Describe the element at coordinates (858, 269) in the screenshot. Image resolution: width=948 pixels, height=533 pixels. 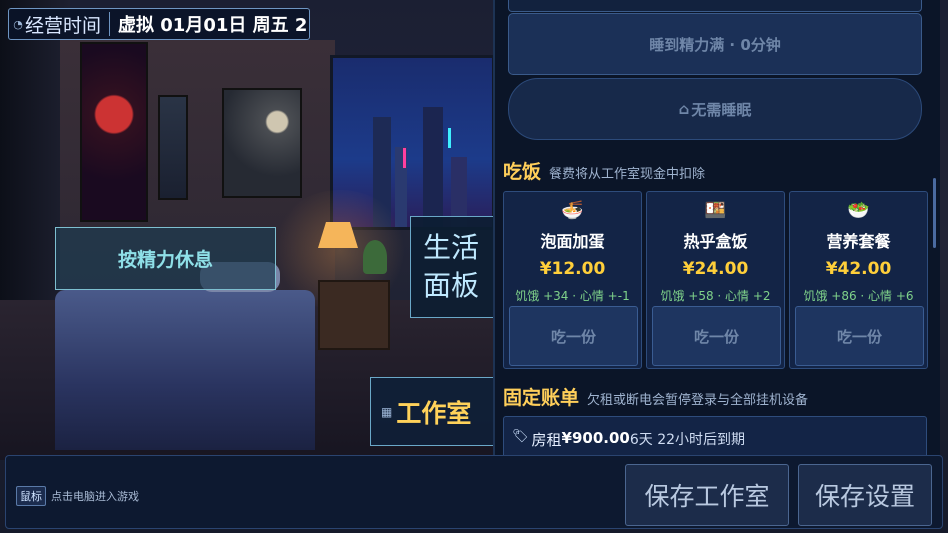
I see `food-price: ¥42.00` at that location.